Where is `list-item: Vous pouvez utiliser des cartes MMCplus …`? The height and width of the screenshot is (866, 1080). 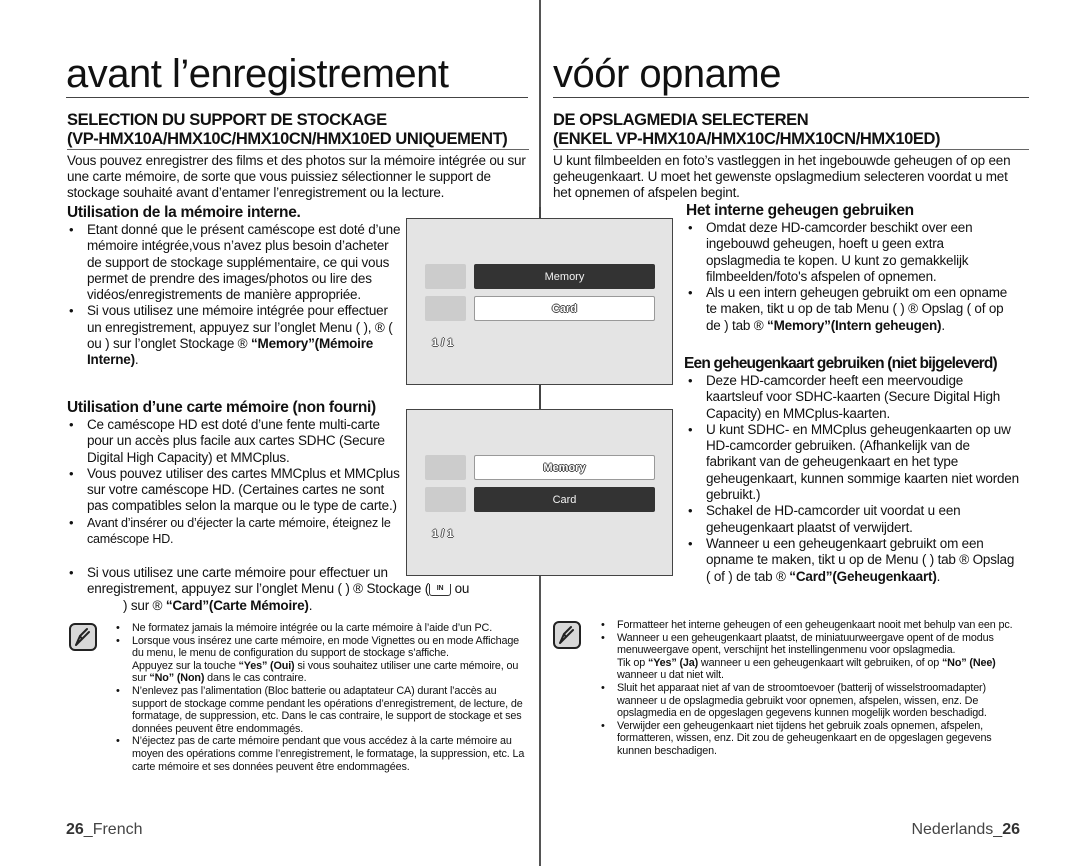
list-item: Vous pouvez utiliser des cartes MMCplus … is located at coordinates (234, 490).